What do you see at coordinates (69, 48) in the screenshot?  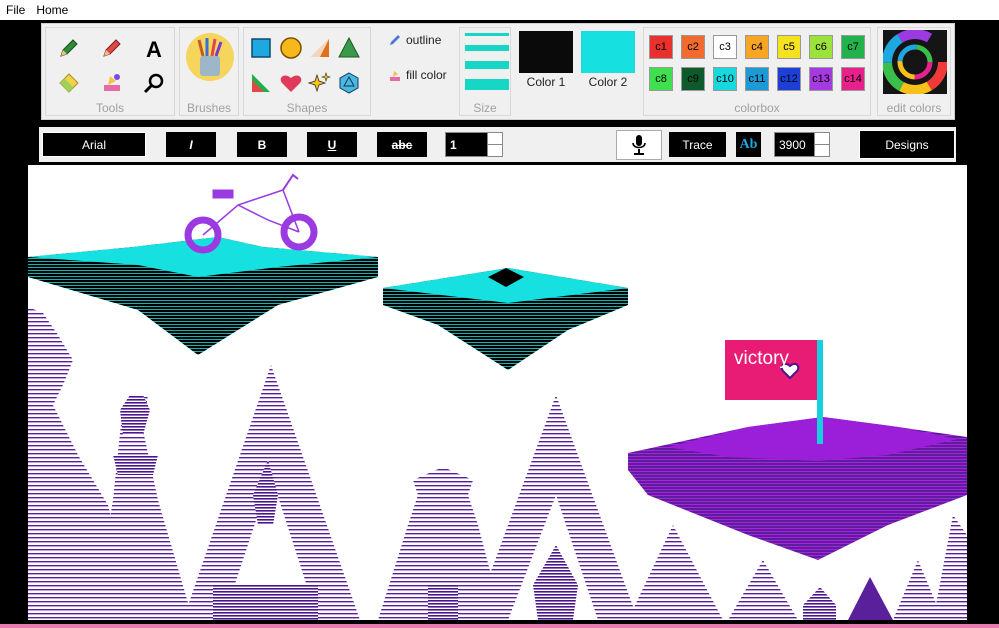 I see `pencil-icon` at bounding box center [69, 48].